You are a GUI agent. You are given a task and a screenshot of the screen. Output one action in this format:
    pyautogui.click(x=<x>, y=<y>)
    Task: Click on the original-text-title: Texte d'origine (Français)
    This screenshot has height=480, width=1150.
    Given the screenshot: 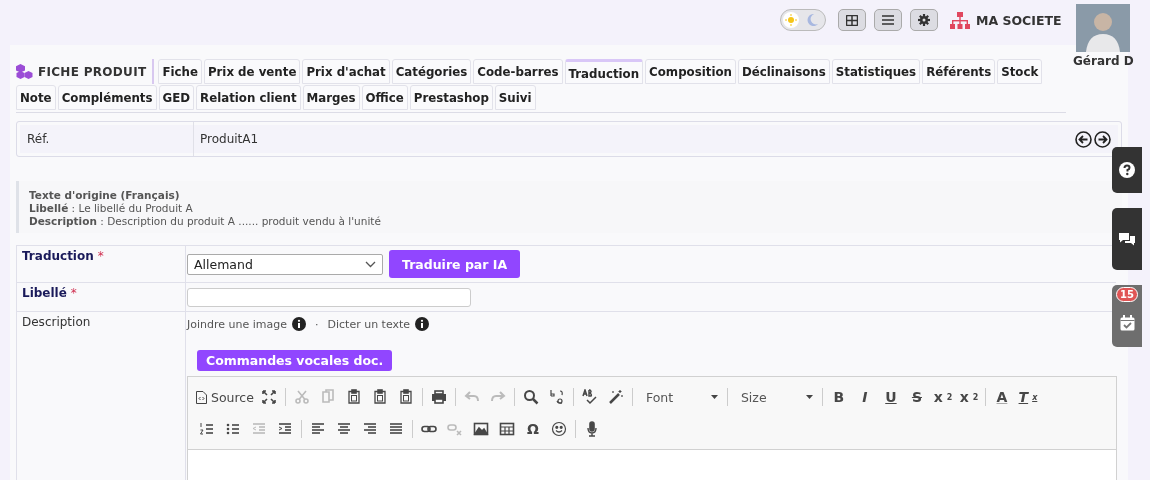 What is the action you would take?
    pyautogui.click(x=105, y=195)
    